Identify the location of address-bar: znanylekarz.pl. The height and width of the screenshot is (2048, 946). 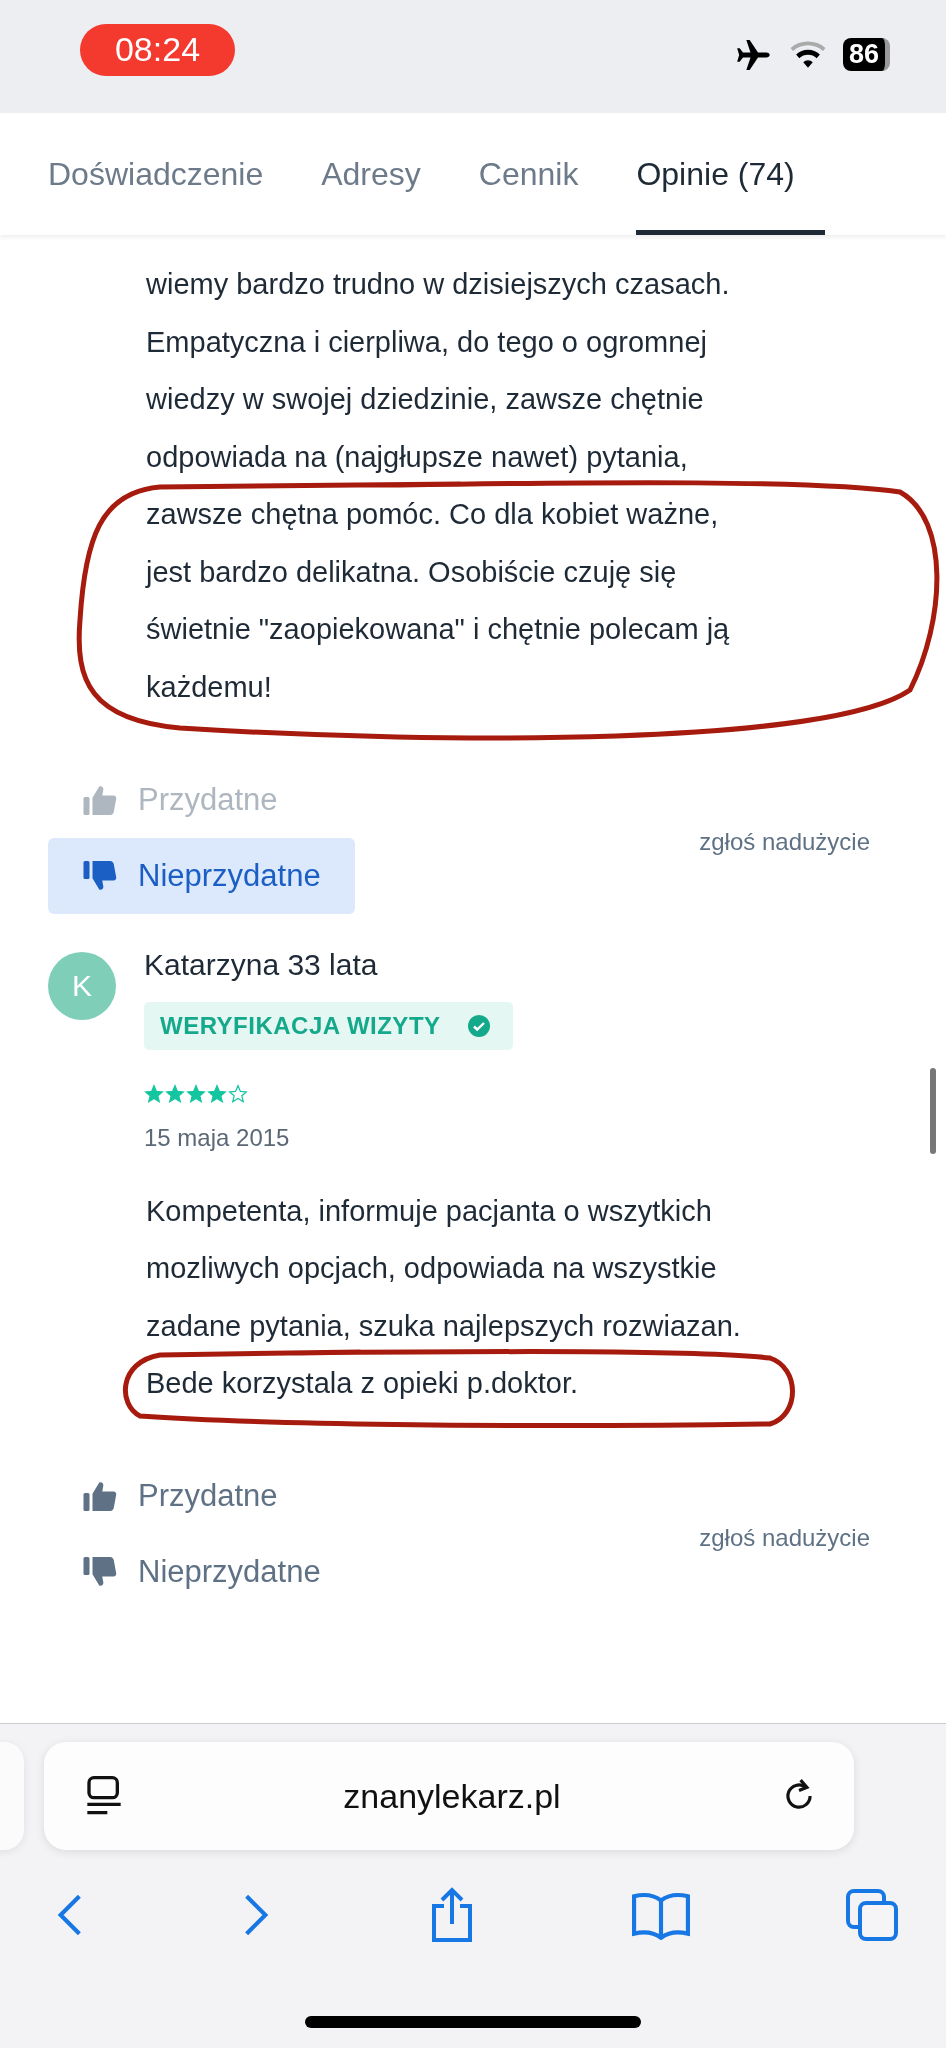
(449, 1796).